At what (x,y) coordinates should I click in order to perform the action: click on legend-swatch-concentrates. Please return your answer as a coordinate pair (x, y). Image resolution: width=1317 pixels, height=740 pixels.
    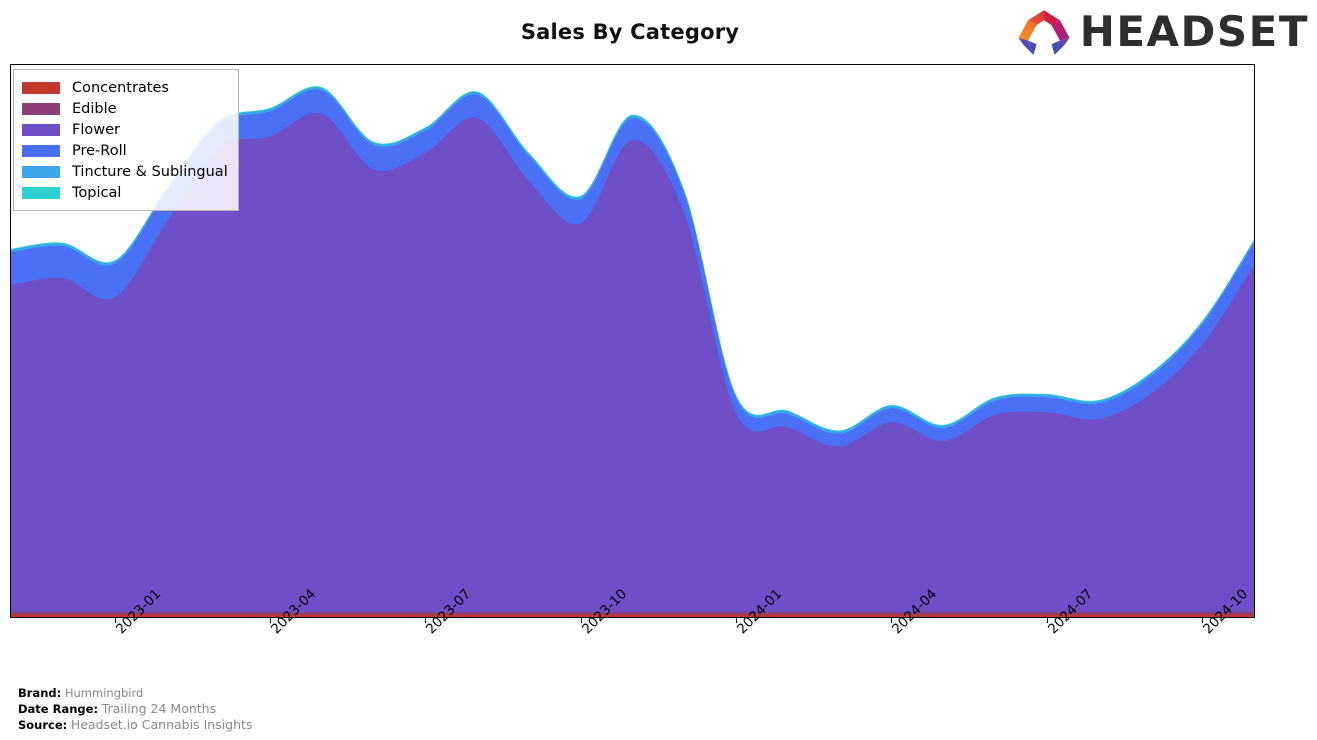
    Looking at the image, I should click on (41, 87).